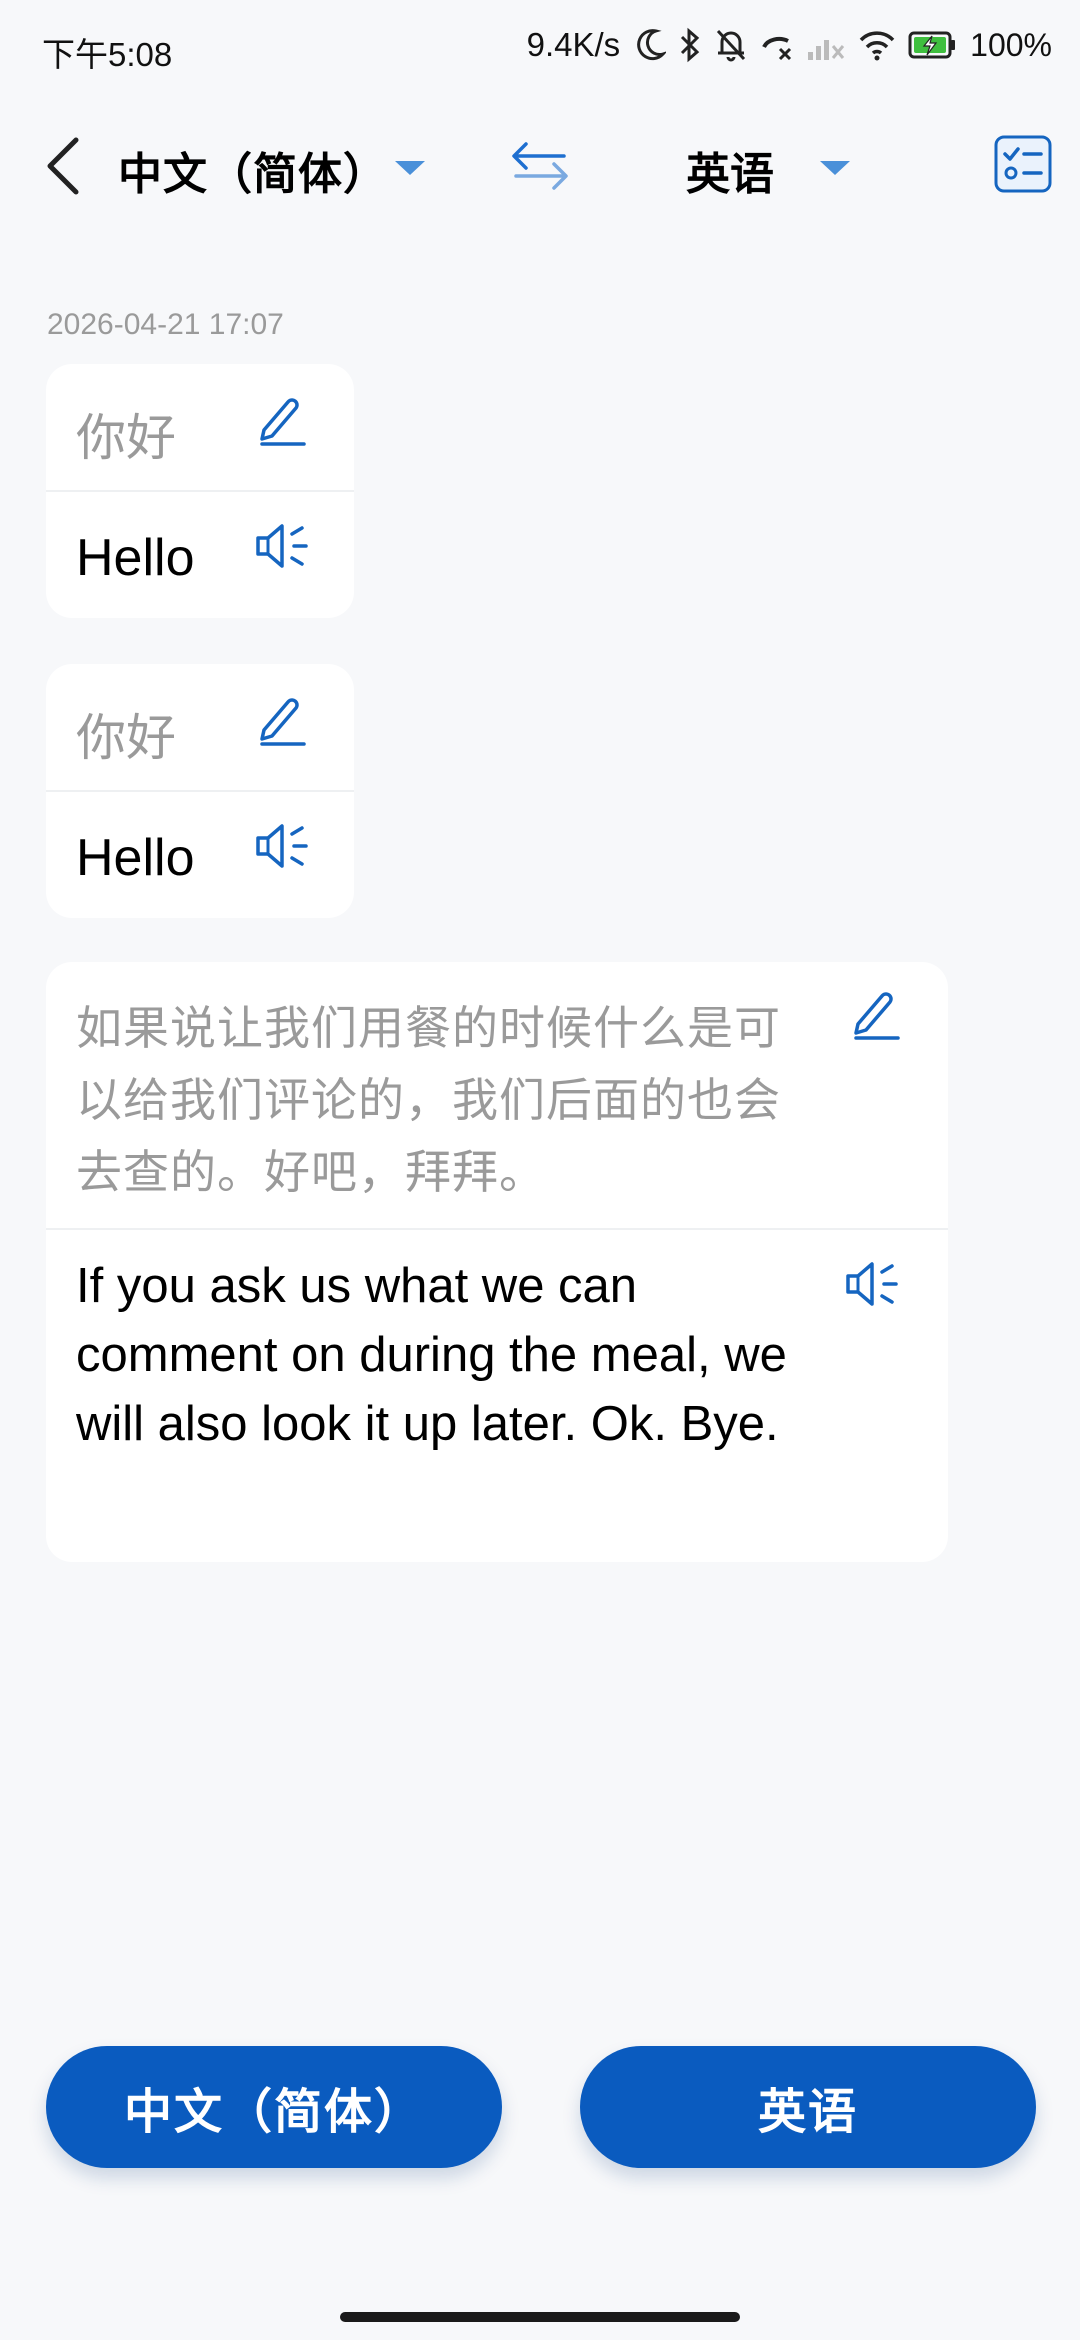 Image resolution: width=1080 pixels, height=2340 pixels. Describe the element at coordinates (826, 50) in the screenshot. I see `signal-icon` at that location.